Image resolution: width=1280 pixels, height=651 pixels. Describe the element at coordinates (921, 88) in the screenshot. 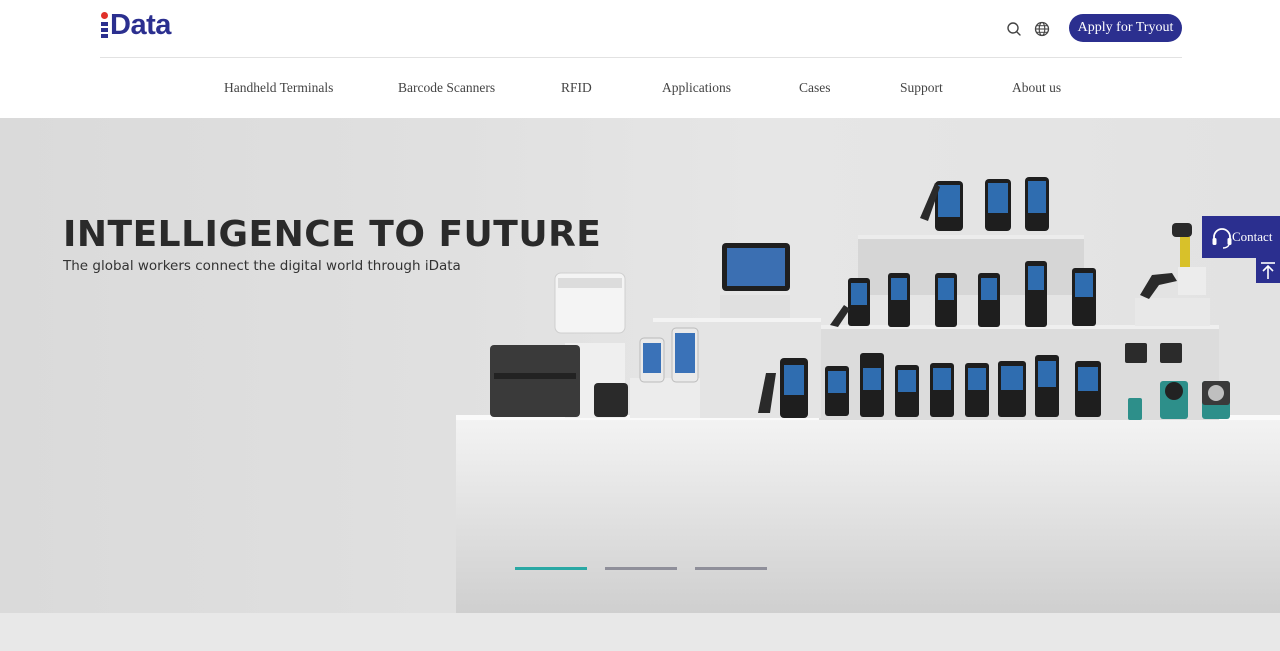

I see `nav-item-support: Support` at that location.